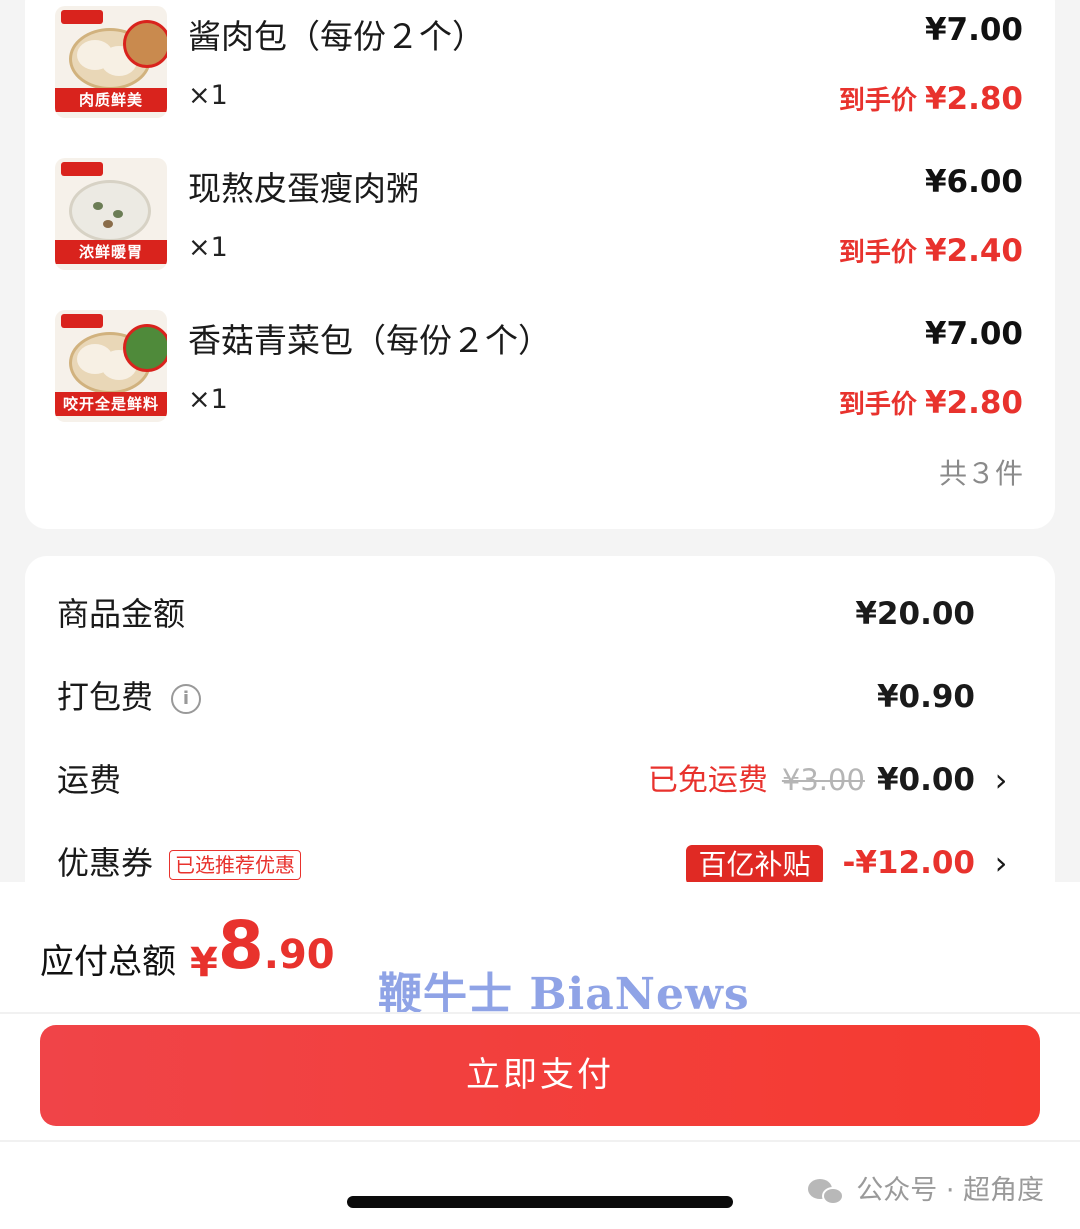  Describe the element at coordinates (915, 614) in the screenshot. I see `goods-amount-value: ¥20.00` at that location.